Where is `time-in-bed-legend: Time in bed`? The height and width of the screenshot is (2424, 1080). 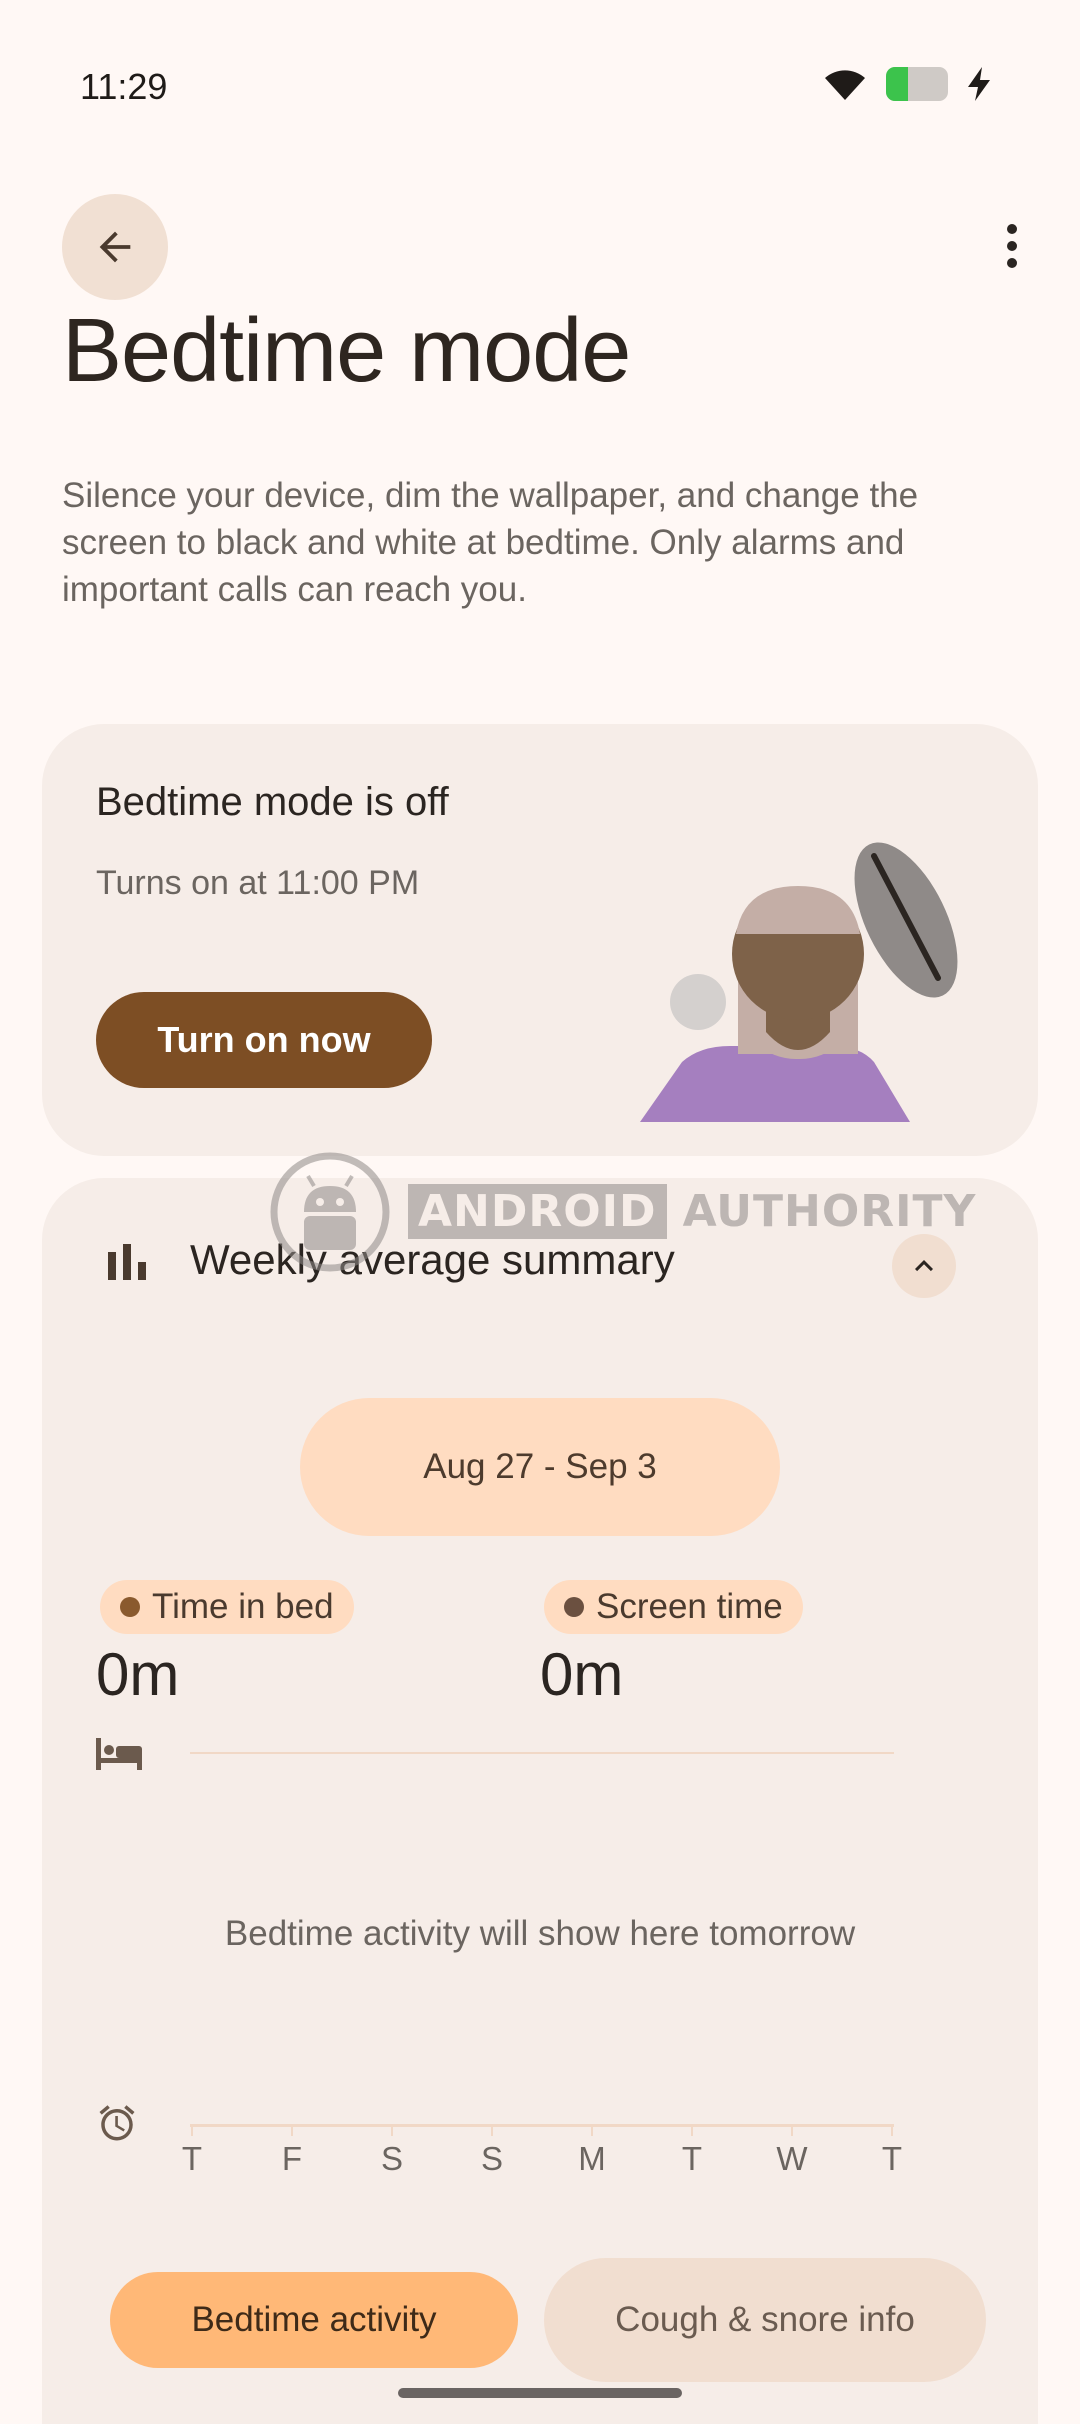
time-in-bed-legend: Time in bed is located at coordinates (227, 1607).